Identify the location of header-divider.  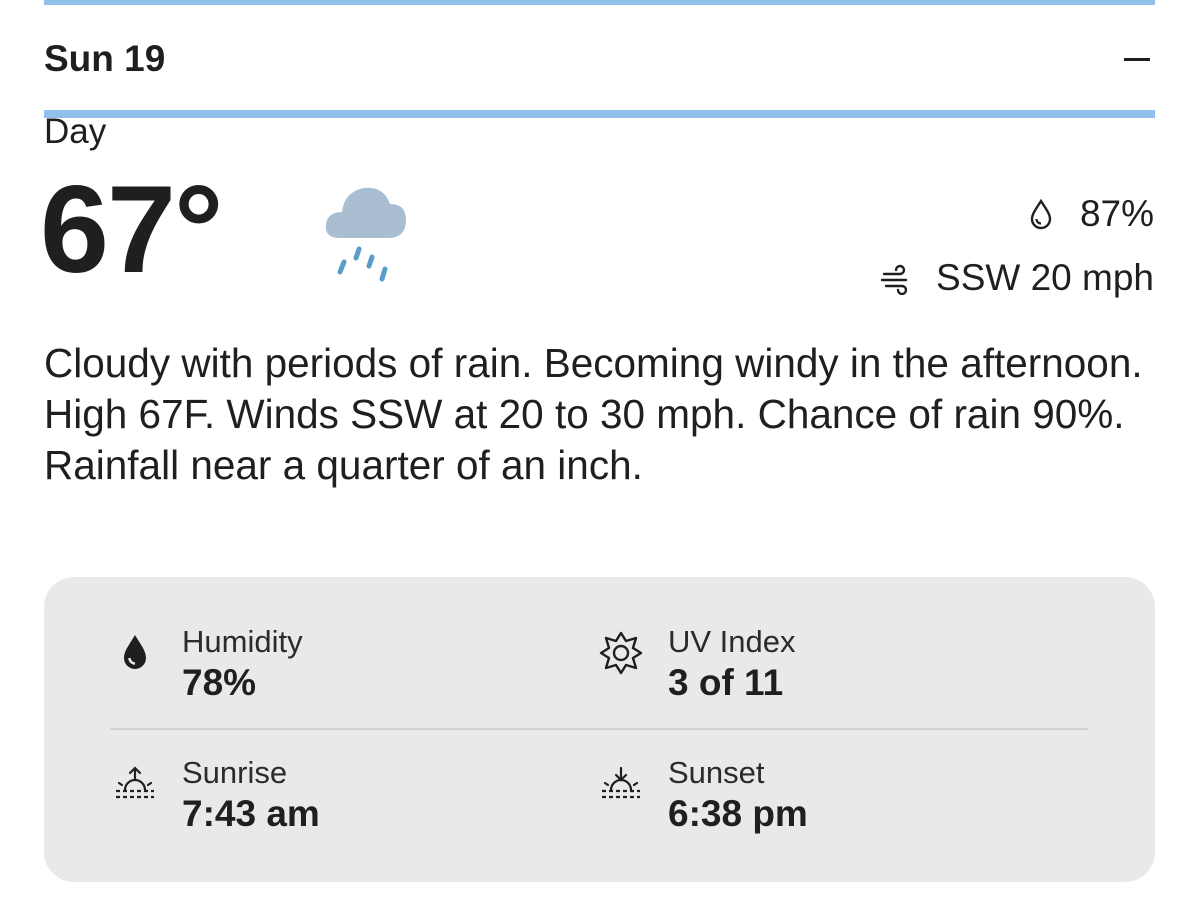
(599, 114).